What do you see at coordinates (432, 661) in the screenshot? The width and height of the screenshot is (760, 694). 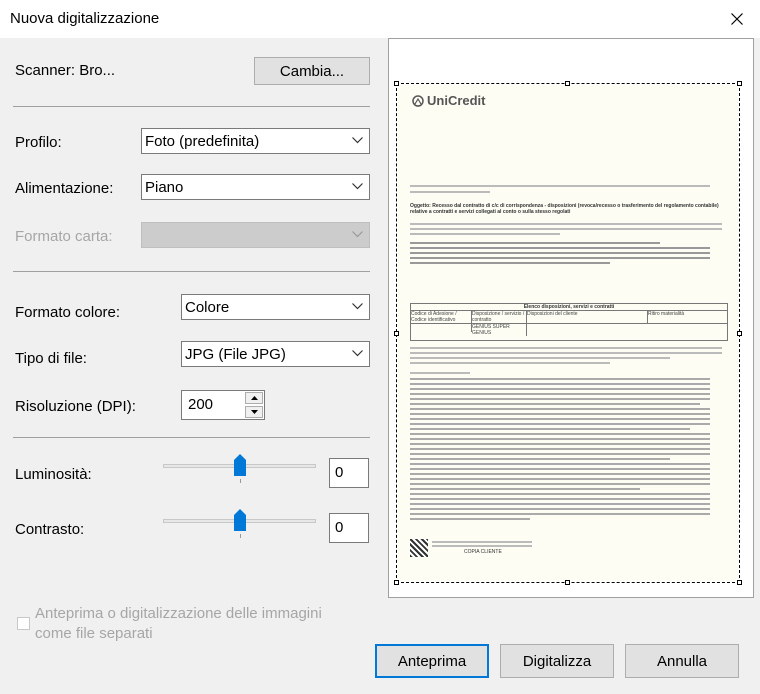 I see `preview-button: Anteprima` at bounding box center [432, 661].